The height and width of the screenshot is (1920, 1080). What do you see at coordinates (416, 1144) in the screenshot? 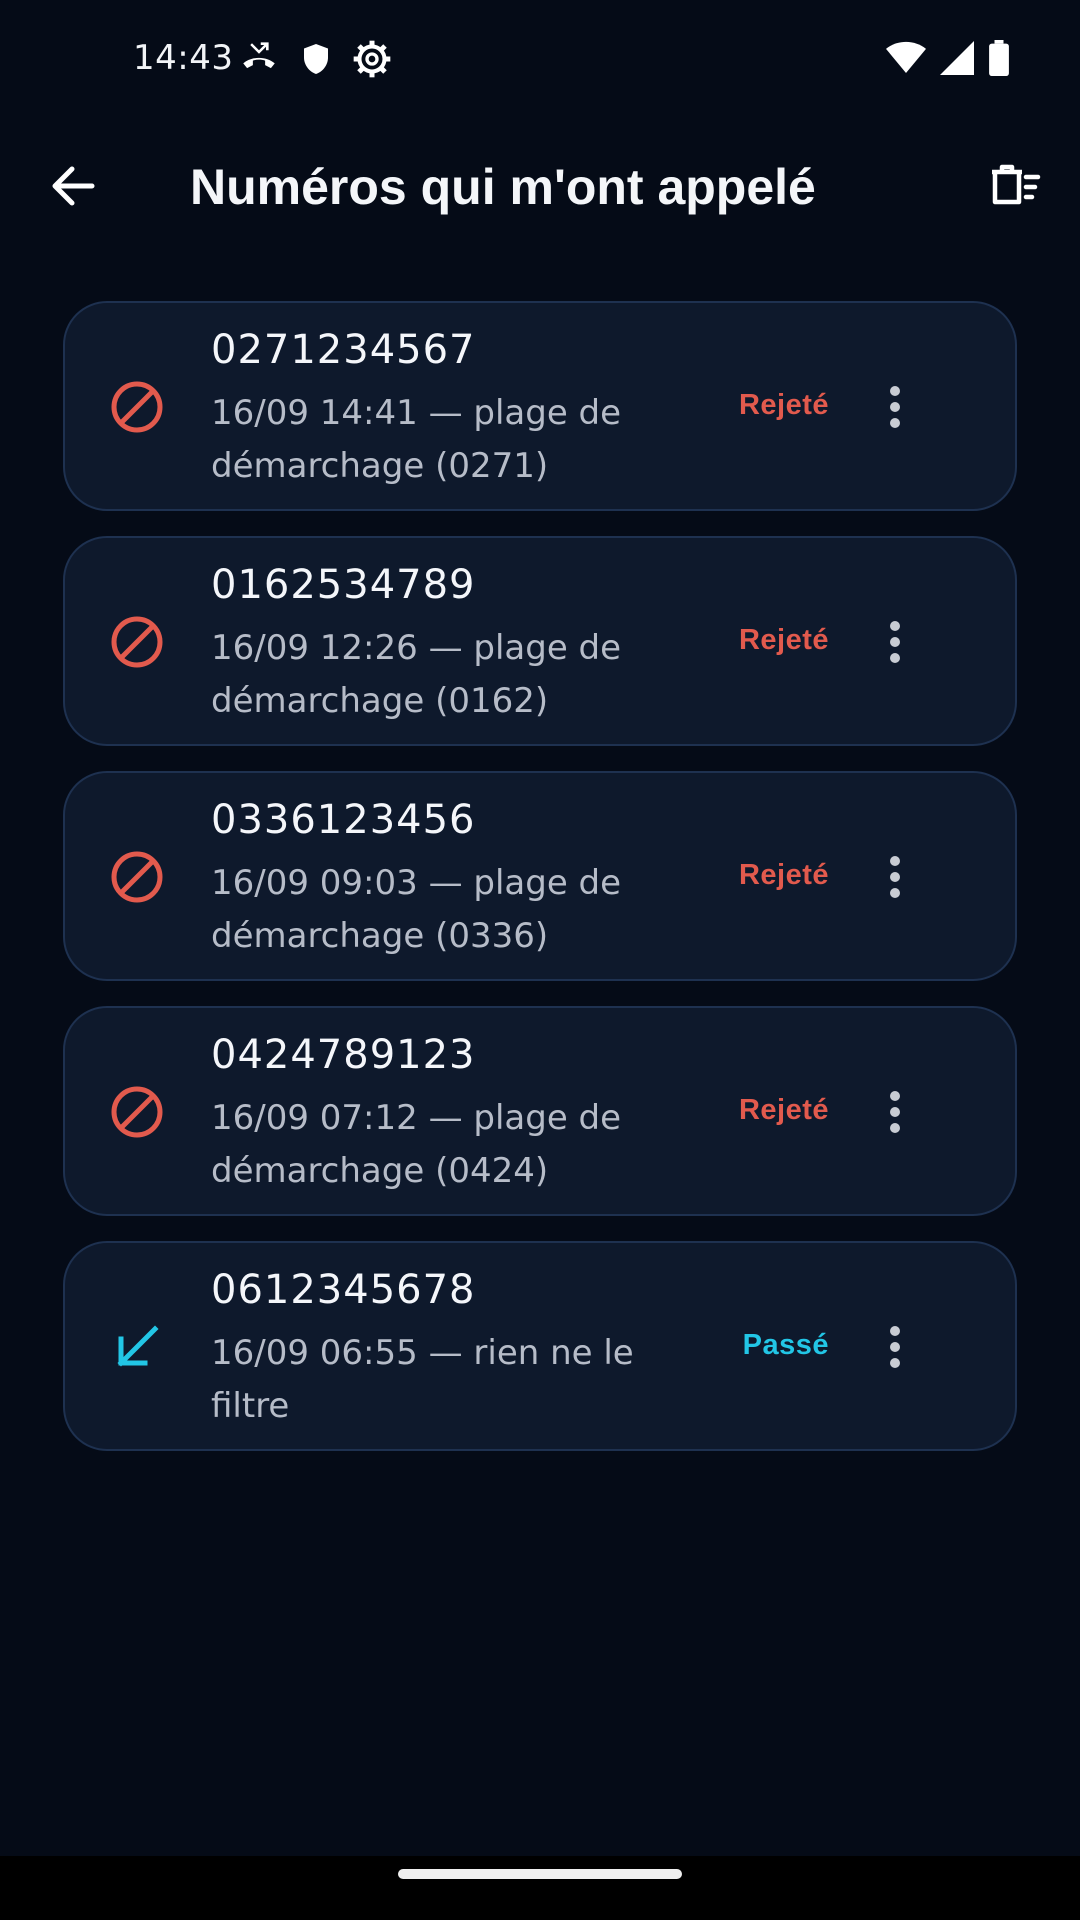
I see `call-detail: 16/09 07:12 — plage de démarchage (0424)` at bounding box center [416, 1144].